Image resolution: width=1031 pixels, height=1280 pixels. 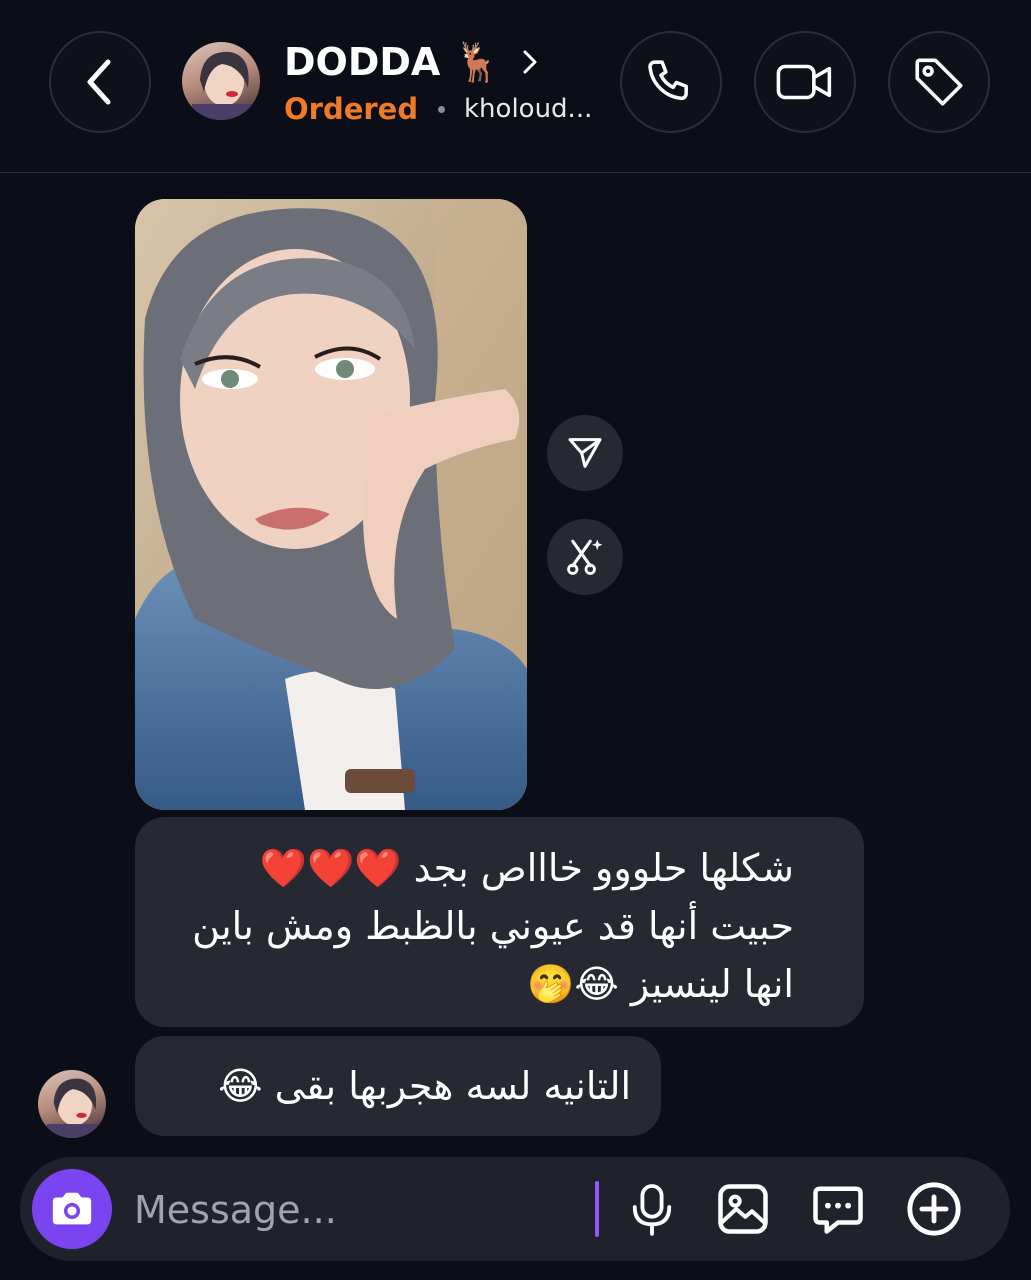 I want to click on back-button, so click(x=100, y=82).